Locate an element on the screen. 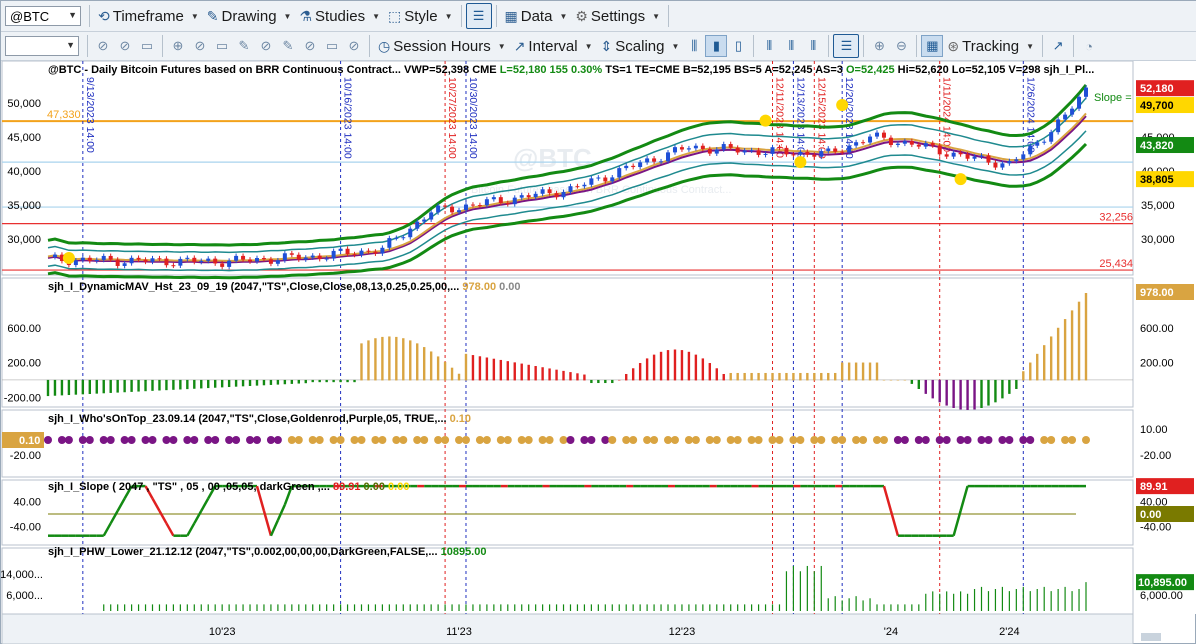  hollow-candle-icon: ▯ is located at coordinates (738, 46).